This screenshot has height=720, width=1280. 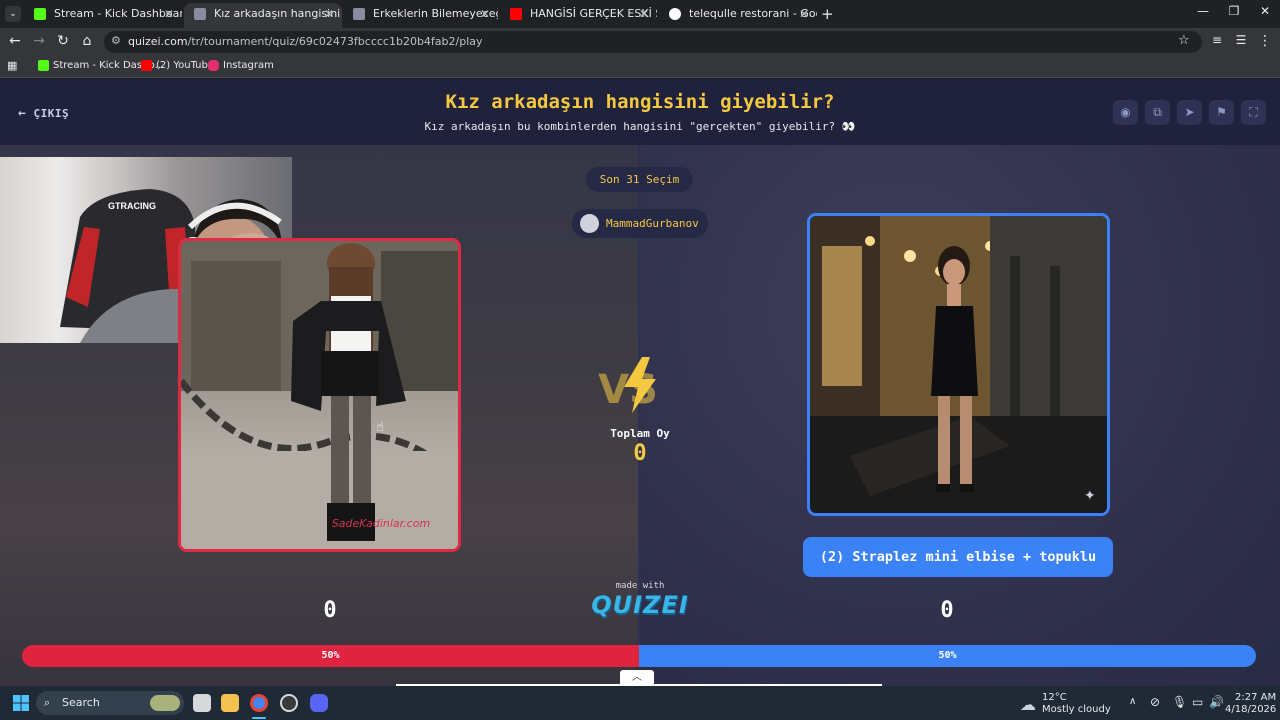 What do you see at coordinates (640, 223) in the screenshot?
I see `creator-badge: MammadGurbanov` at bounding box center [640, 223].